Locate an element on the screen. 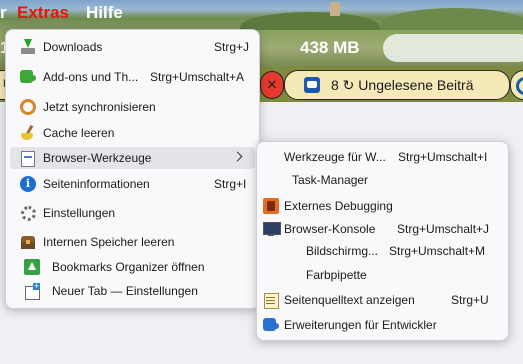  menu-item-browser-console: Browser-Konsole Strg+Umschalt+J is located at coordinates (382, 229).